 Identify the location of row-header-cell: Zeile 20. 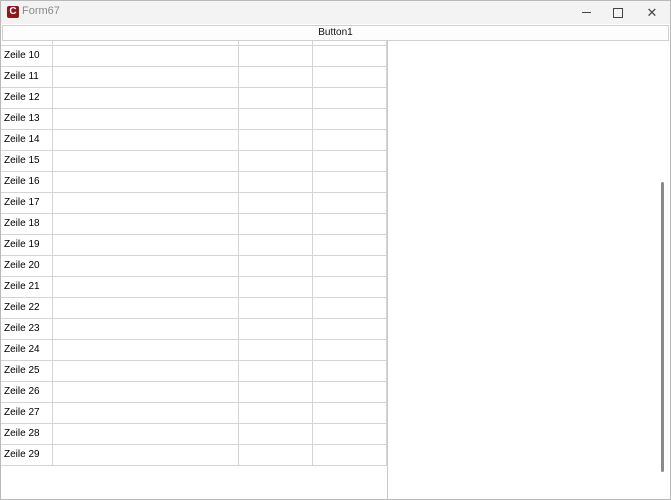
(27, 266).